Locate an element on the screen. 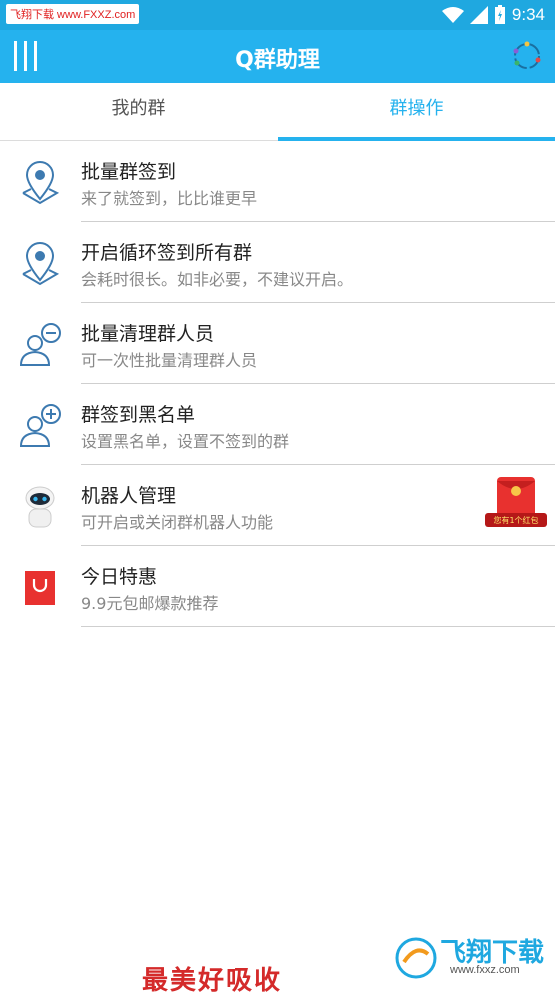 This screenshot has width=555, height=997. watermark: 飞翔下载 www.FXXZ.com is located at coordinates (73, 14).